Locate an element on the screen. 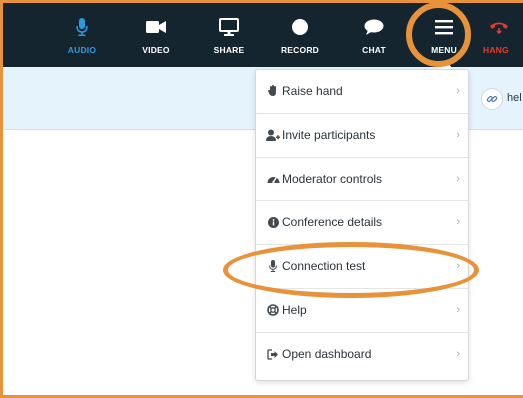 The image size is (523, 398). menu-item-raise-hand: Raise hand › is located at coordinates (362, 92).